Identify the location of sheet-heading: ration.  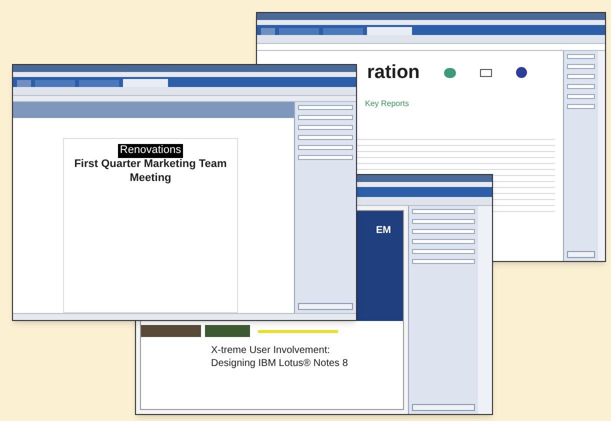
(393, 72).